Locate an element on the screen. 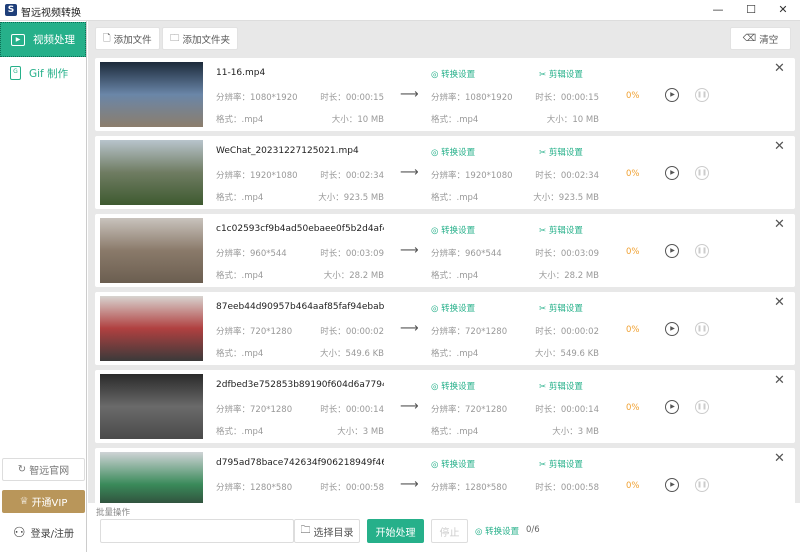 The width and height of the screenshot is (800, 552). batch-convert-settings-link: ◎ 转换设置 is located at coordinates (497, 531).